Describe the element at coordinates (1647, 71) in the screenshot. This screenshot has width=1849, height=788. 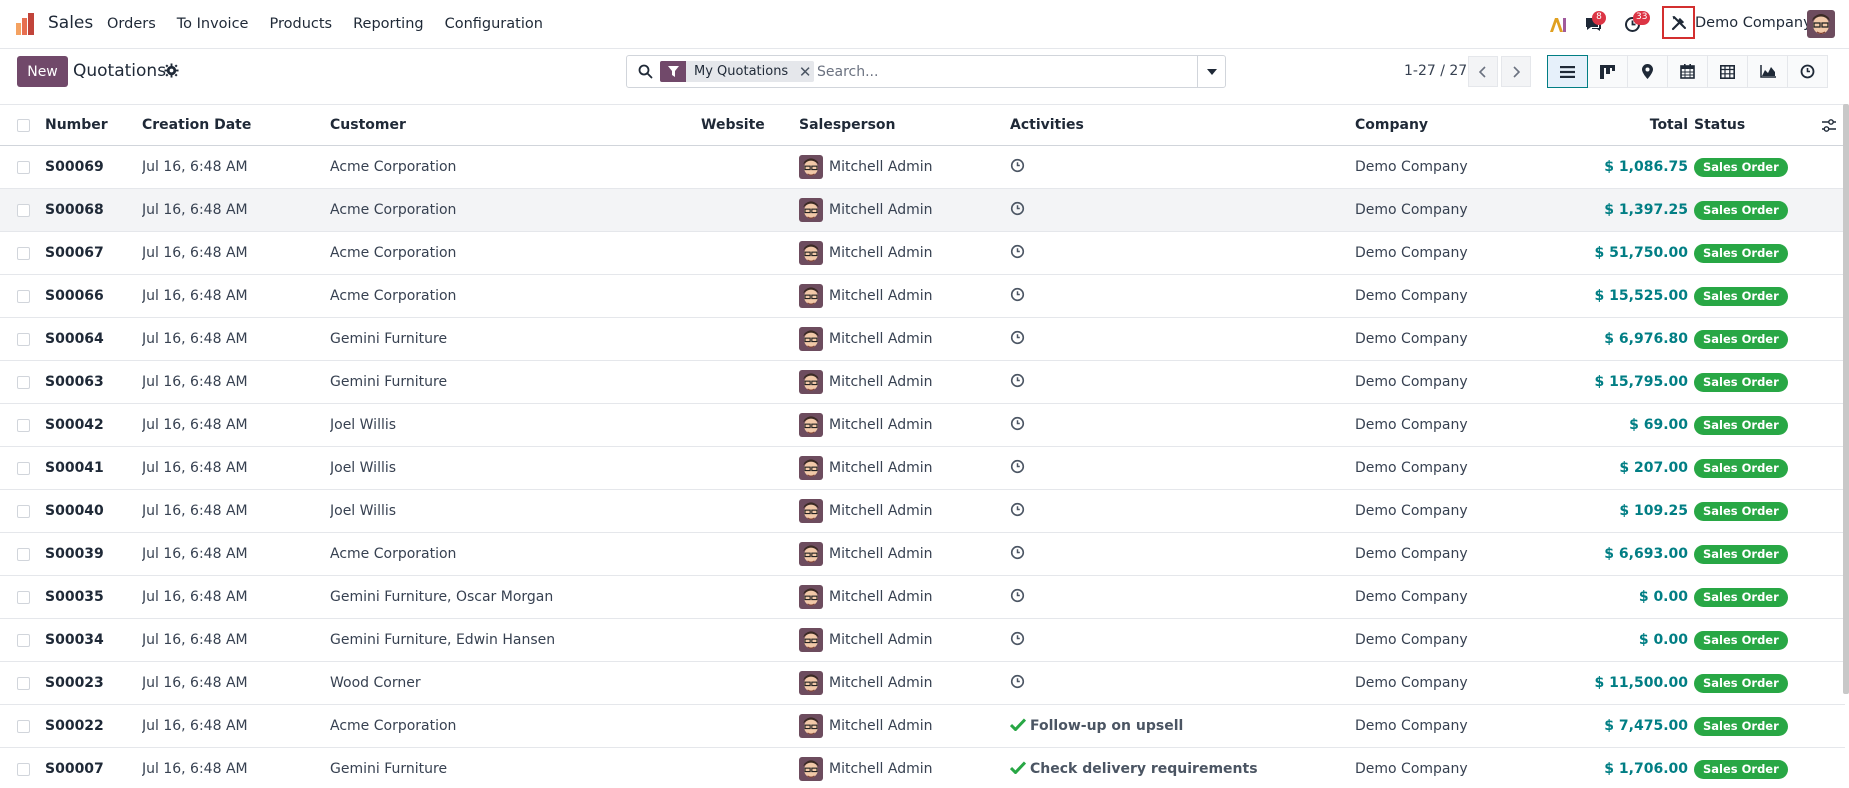
I see `map-view-button` at that location.